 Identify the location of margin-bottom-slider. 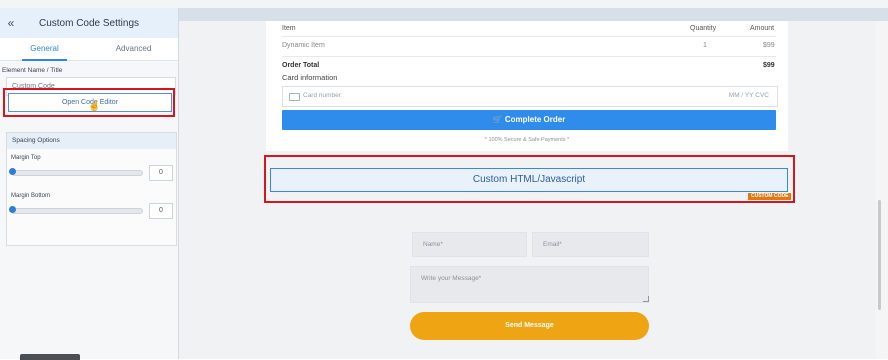
(76, 210).